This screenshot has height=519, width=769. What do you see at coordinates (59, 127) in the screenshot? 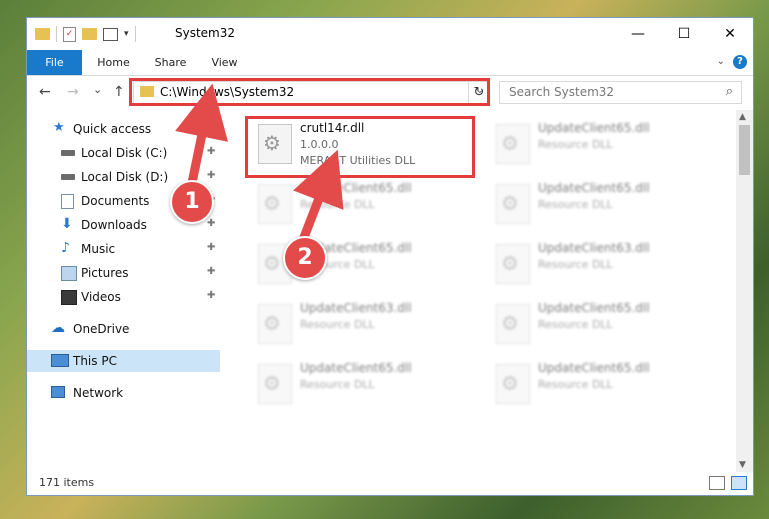
I see `star-icon: ★` at bounding box center [59, 127].